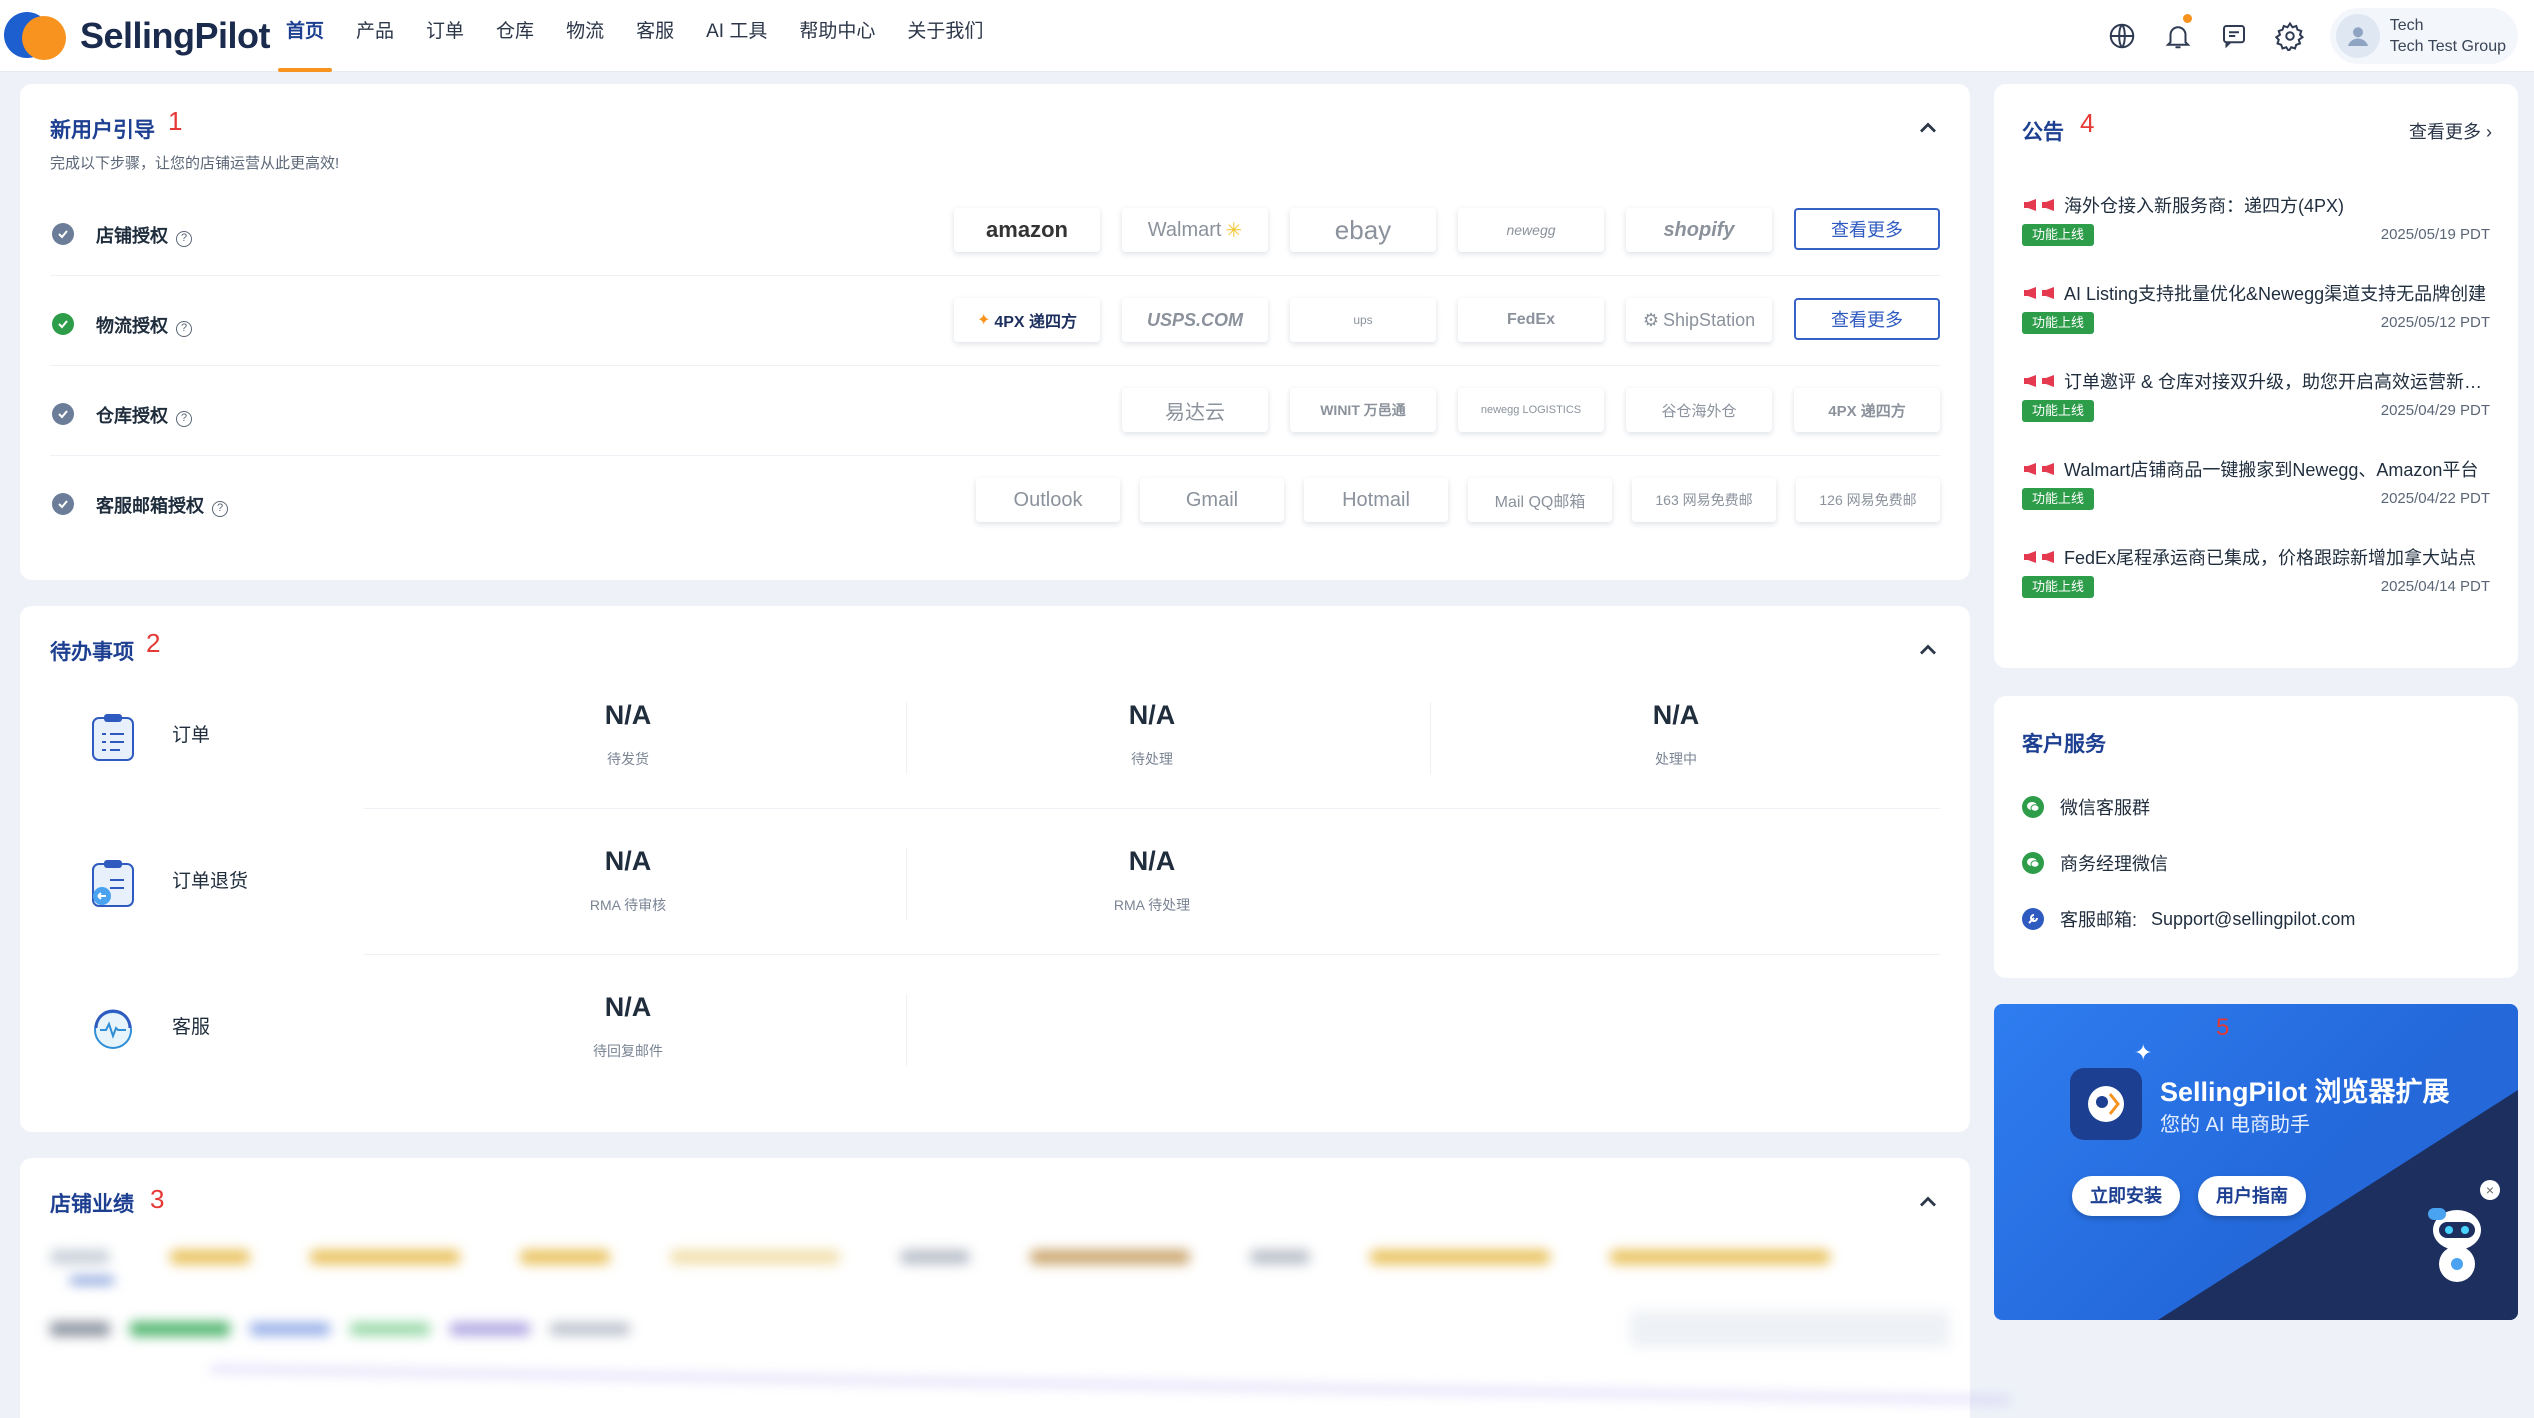 This screenshot has height=1418, width=2534. Describe the element at coordinates (2257, 381) in the screenshot. I see `announcement-text: 订单邀评 & 仓库对接双升级，助您开启高效运营新篇章` at that location.